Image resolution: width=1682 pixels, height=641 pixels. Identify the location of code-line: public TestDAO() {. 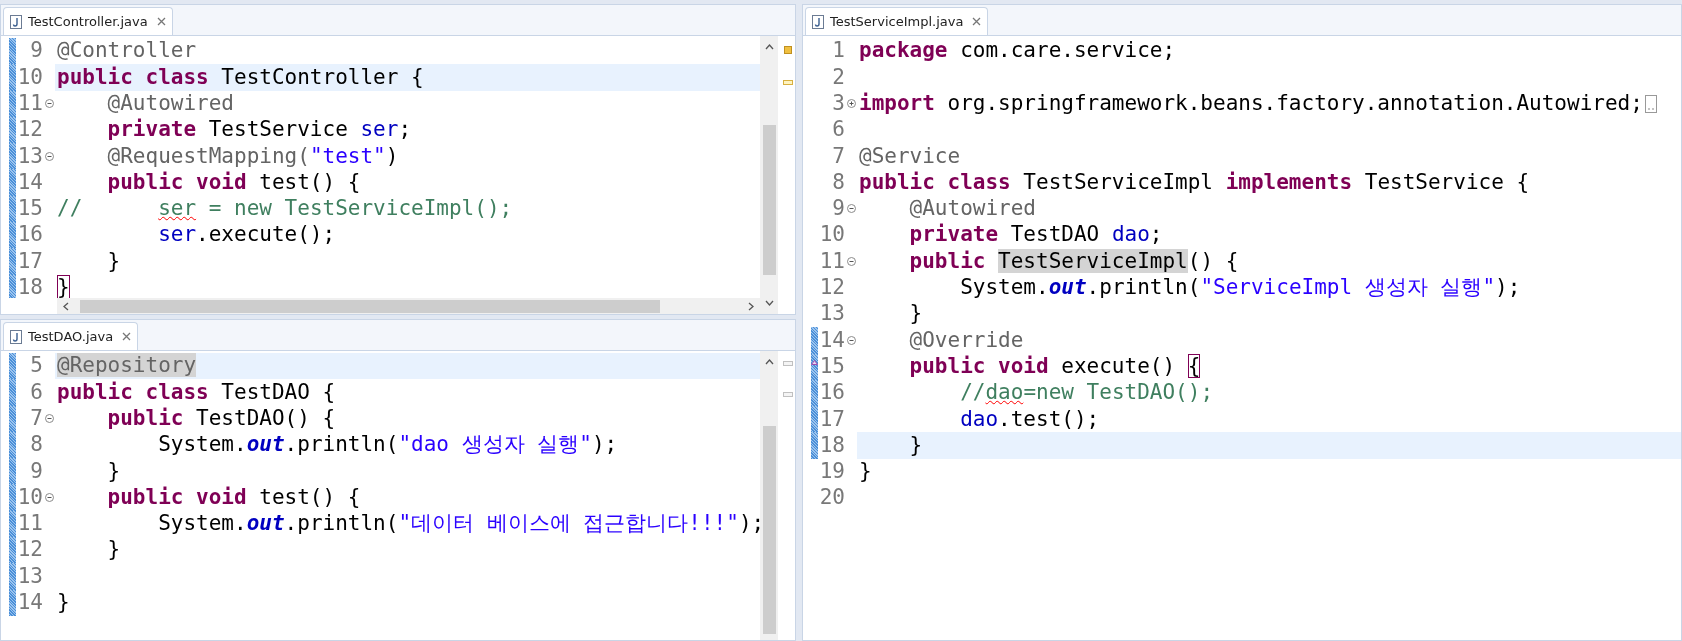
(221, 418).